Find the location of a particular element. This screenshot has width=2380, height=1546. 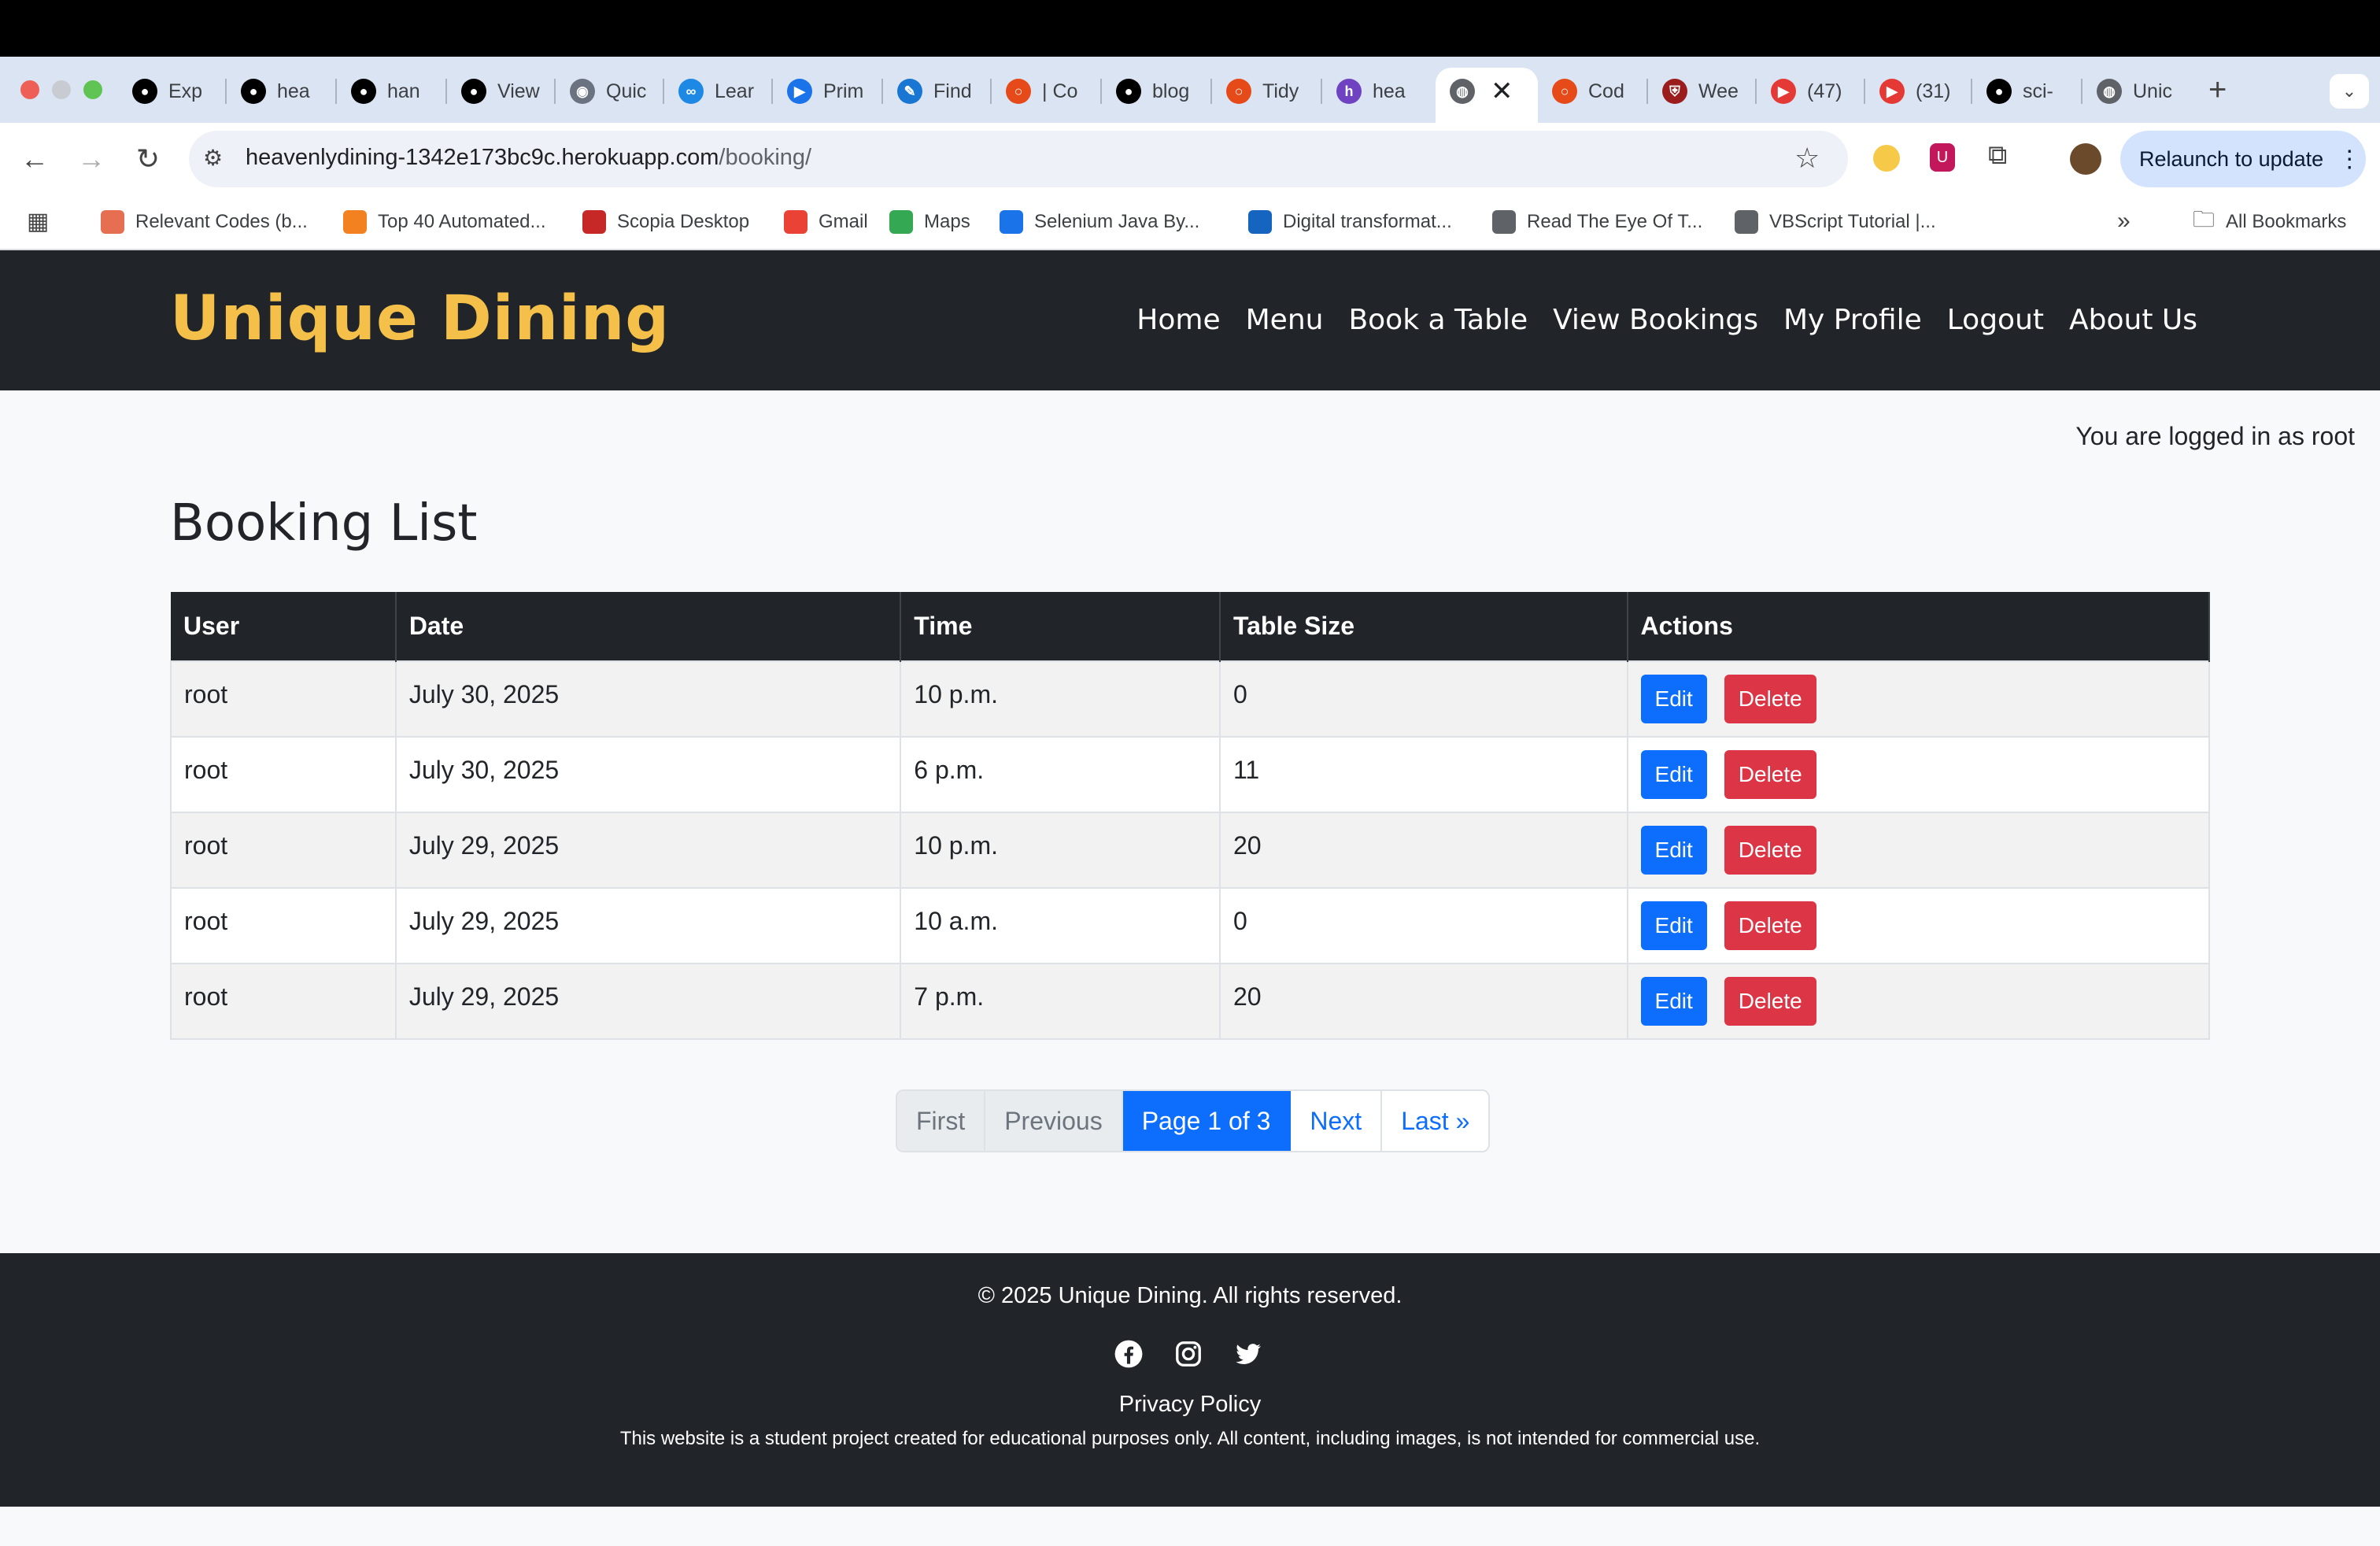

page-next-button: Next is located at coordinates (1337, 1121).